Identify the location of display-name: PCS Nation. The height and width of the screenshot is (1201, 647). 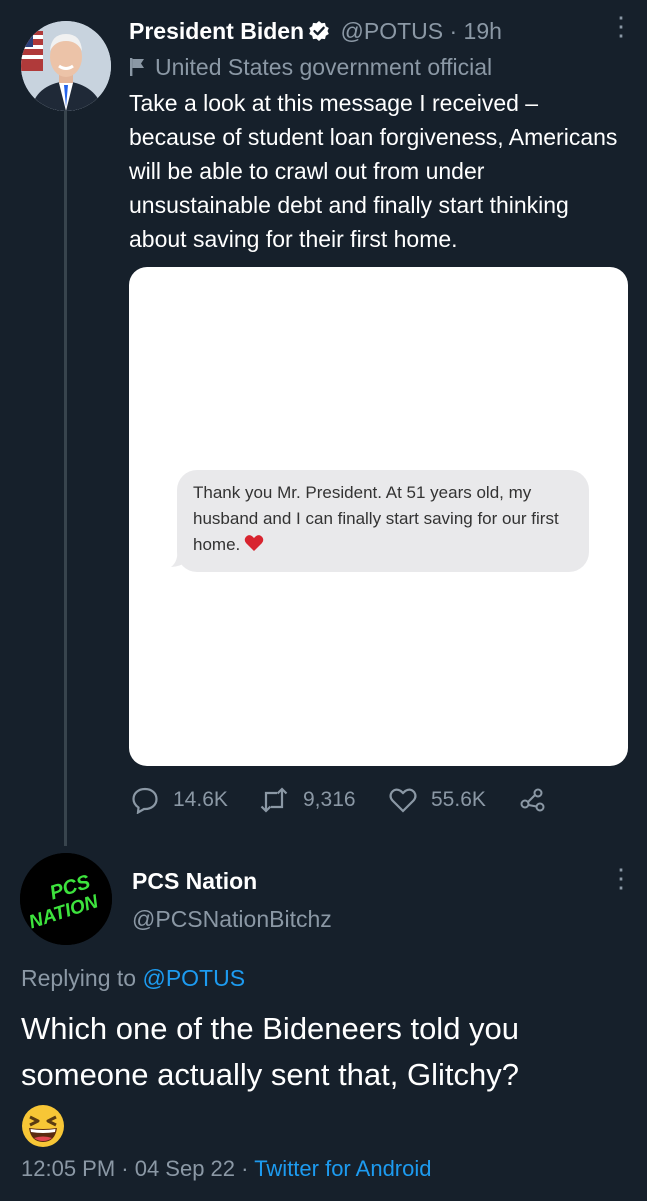
(194, 881).